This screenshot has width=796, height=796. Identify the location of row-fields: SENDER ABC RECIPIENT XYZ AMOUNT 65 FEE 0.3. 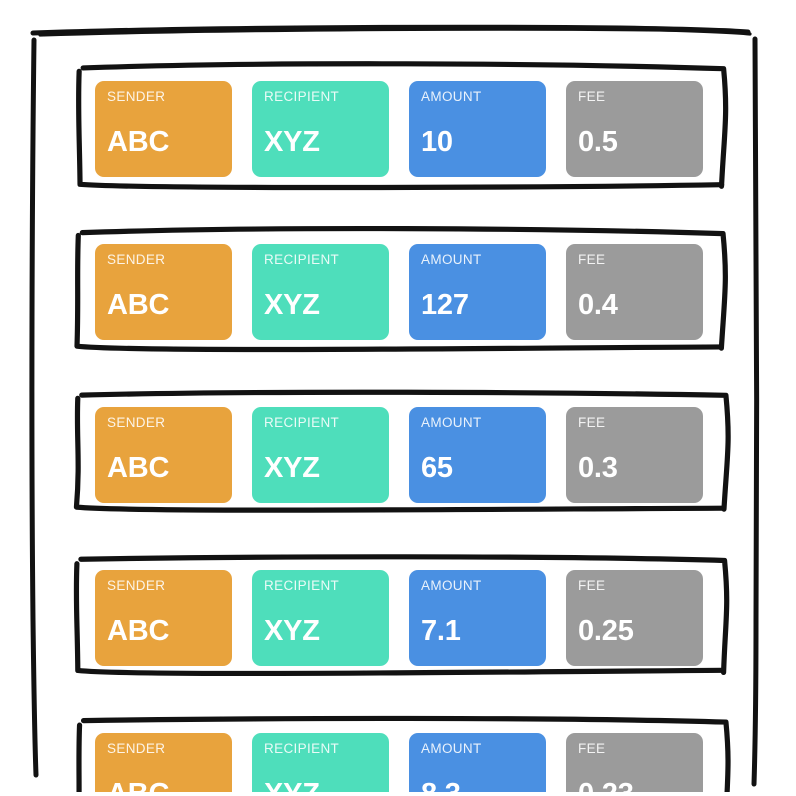
(399, 455).